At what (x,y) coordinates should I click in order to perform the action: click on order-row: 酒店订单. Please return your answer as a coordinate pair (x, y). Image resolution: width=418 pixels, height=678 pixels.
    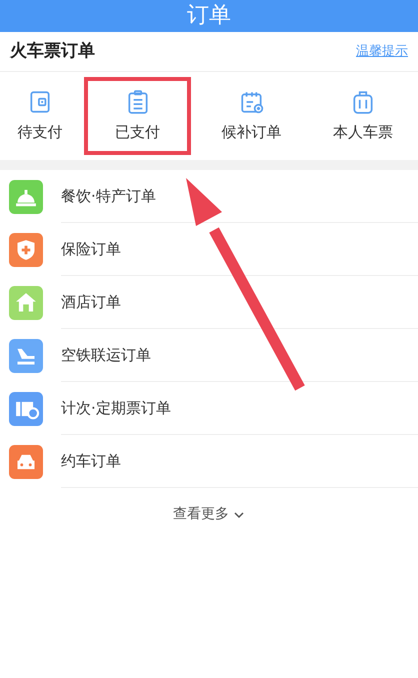
    Looking at the image, I should click on (209, 302).